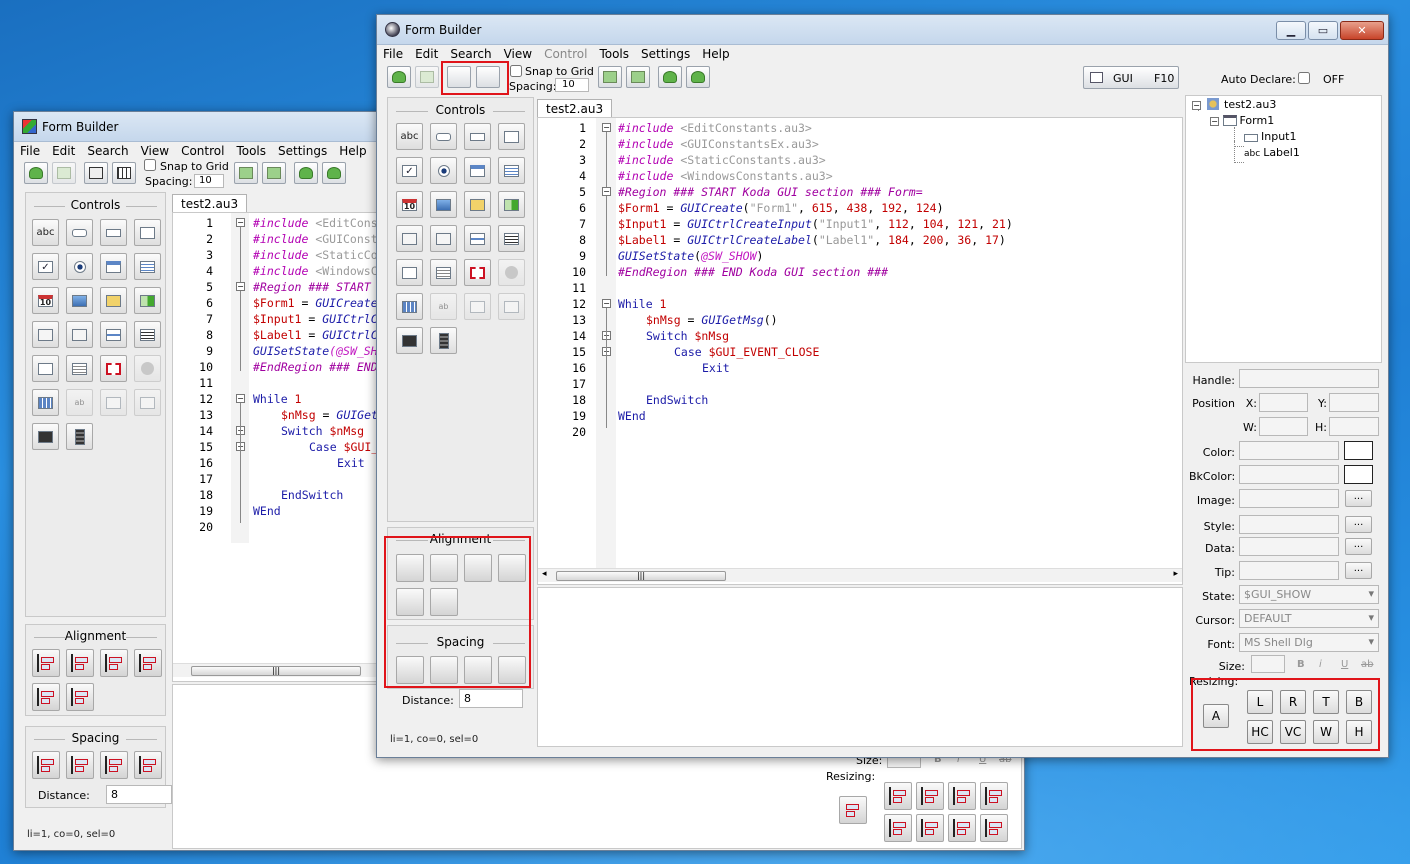  What do you see at coordinates (80, 663) in the screenshot?
I see `back-align-right-button` at bounding box center [80, 663].